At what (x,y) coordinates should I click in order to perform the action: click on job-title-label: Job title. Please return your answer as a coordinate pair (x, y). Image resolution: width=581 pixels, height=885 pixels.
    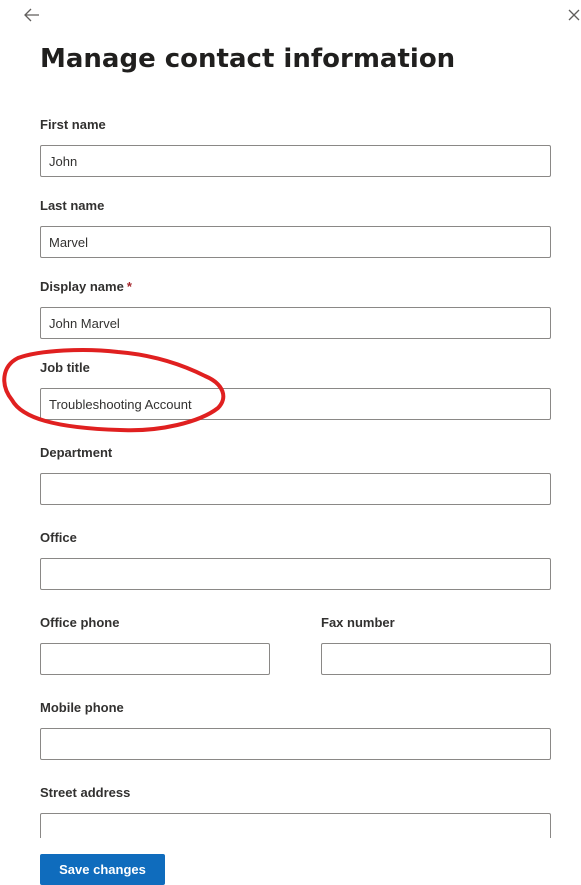
    Looking at the image, I should click on (65, 367).